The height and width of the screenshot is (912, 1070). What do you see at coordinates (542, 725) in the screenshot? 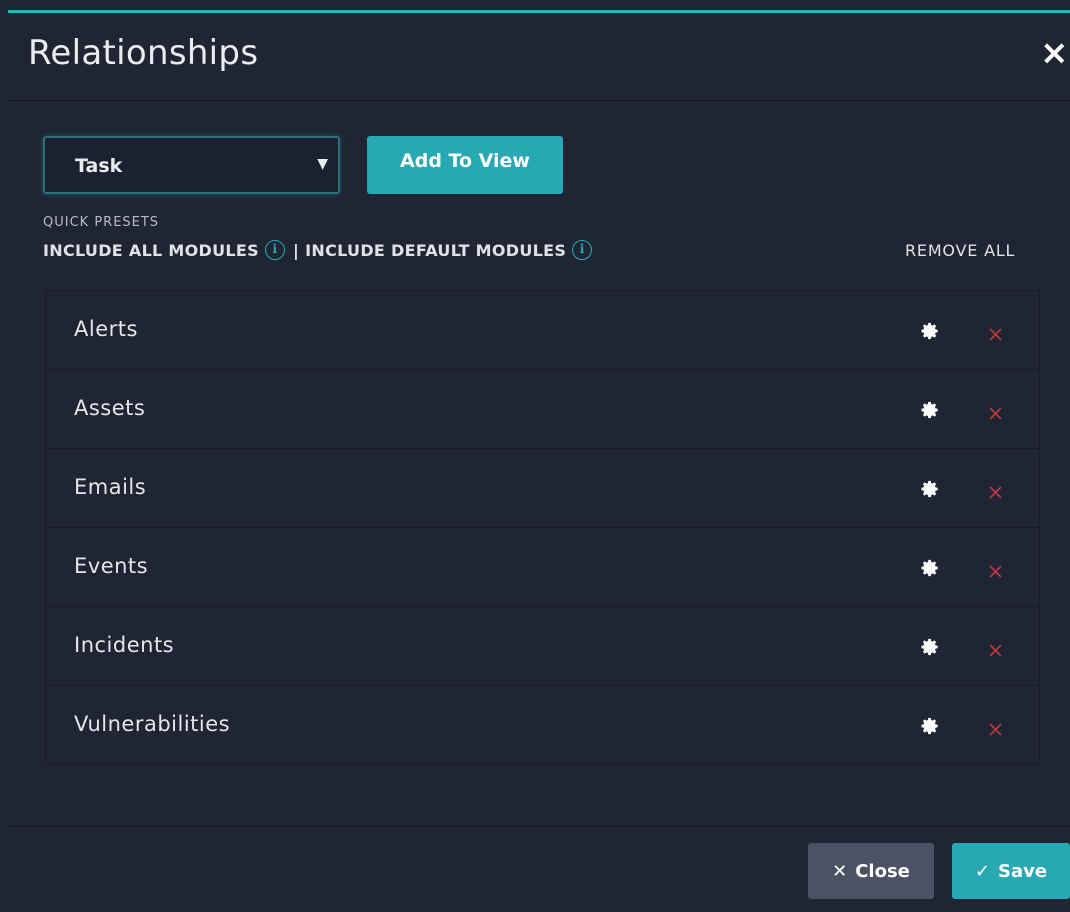
I see `list-item: Vulnerabilities` at bounding box center [542, 725].